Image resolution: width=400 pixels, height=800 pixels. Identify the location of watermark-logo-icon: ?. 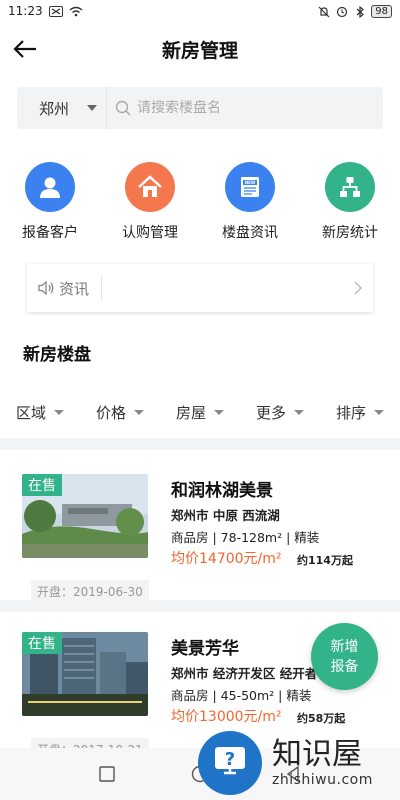
(230, 762).